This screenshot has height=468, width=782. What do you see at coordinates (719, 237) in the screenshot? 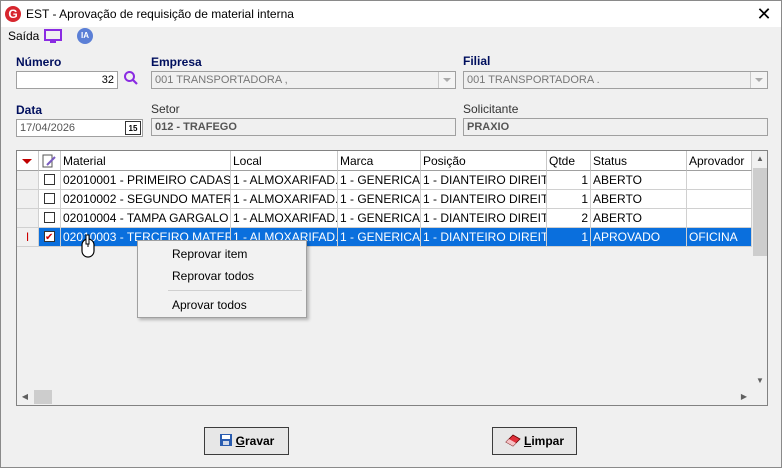
I see `cell-aprovador: OFICINA` at bounding box center [719, 237].